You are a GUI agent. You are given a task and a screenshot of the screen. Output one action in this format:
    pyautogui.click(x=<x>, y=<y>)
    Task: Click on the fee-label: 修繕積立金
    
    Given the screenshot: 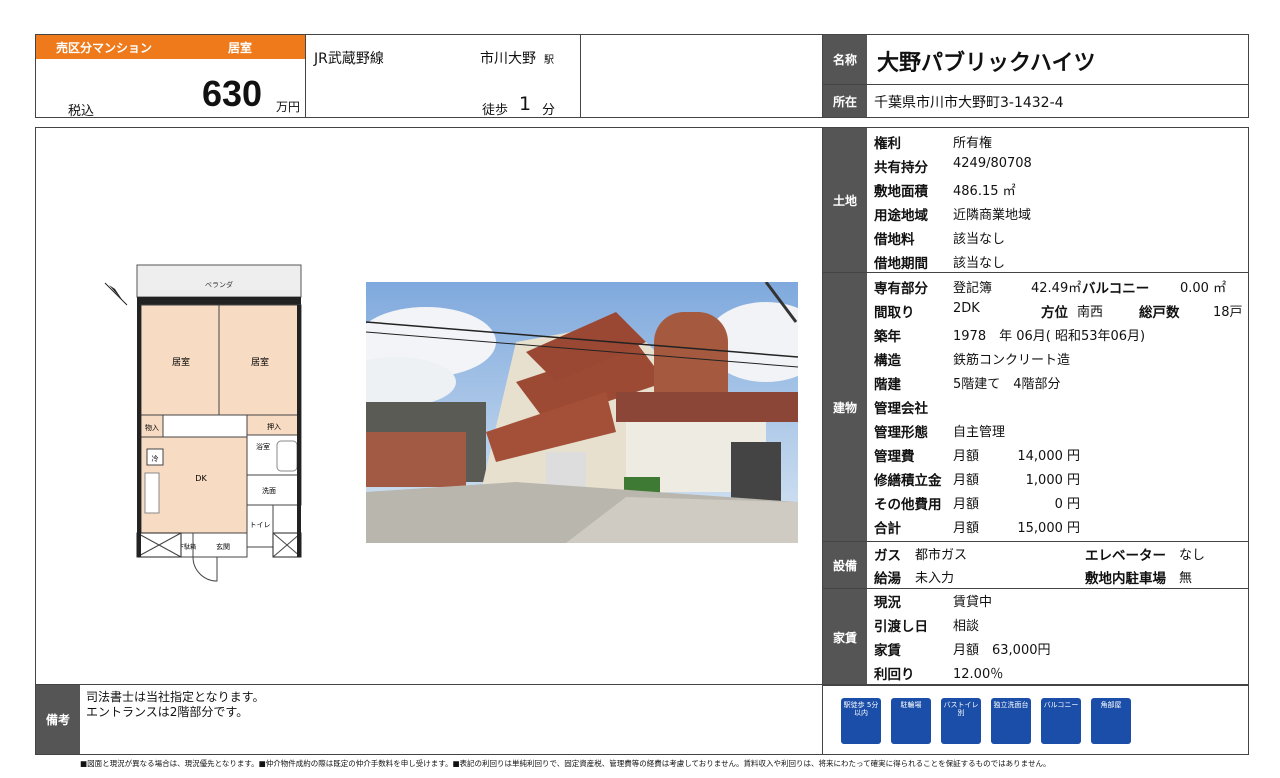 What is the action you would take?
    pyautogui.click(x=908, y=481)
    